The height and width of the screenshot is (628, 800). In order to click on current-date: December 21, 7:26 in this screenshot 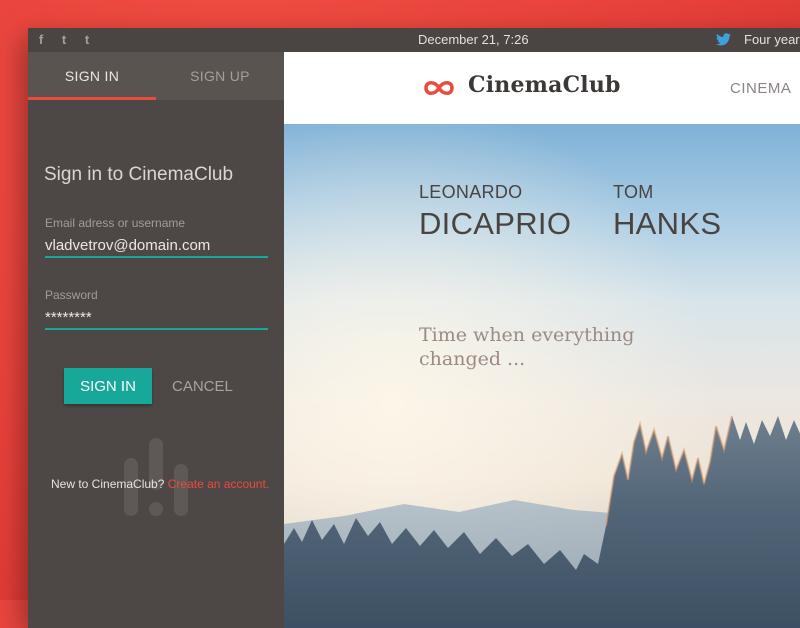, I will do `click(473, 39)`.